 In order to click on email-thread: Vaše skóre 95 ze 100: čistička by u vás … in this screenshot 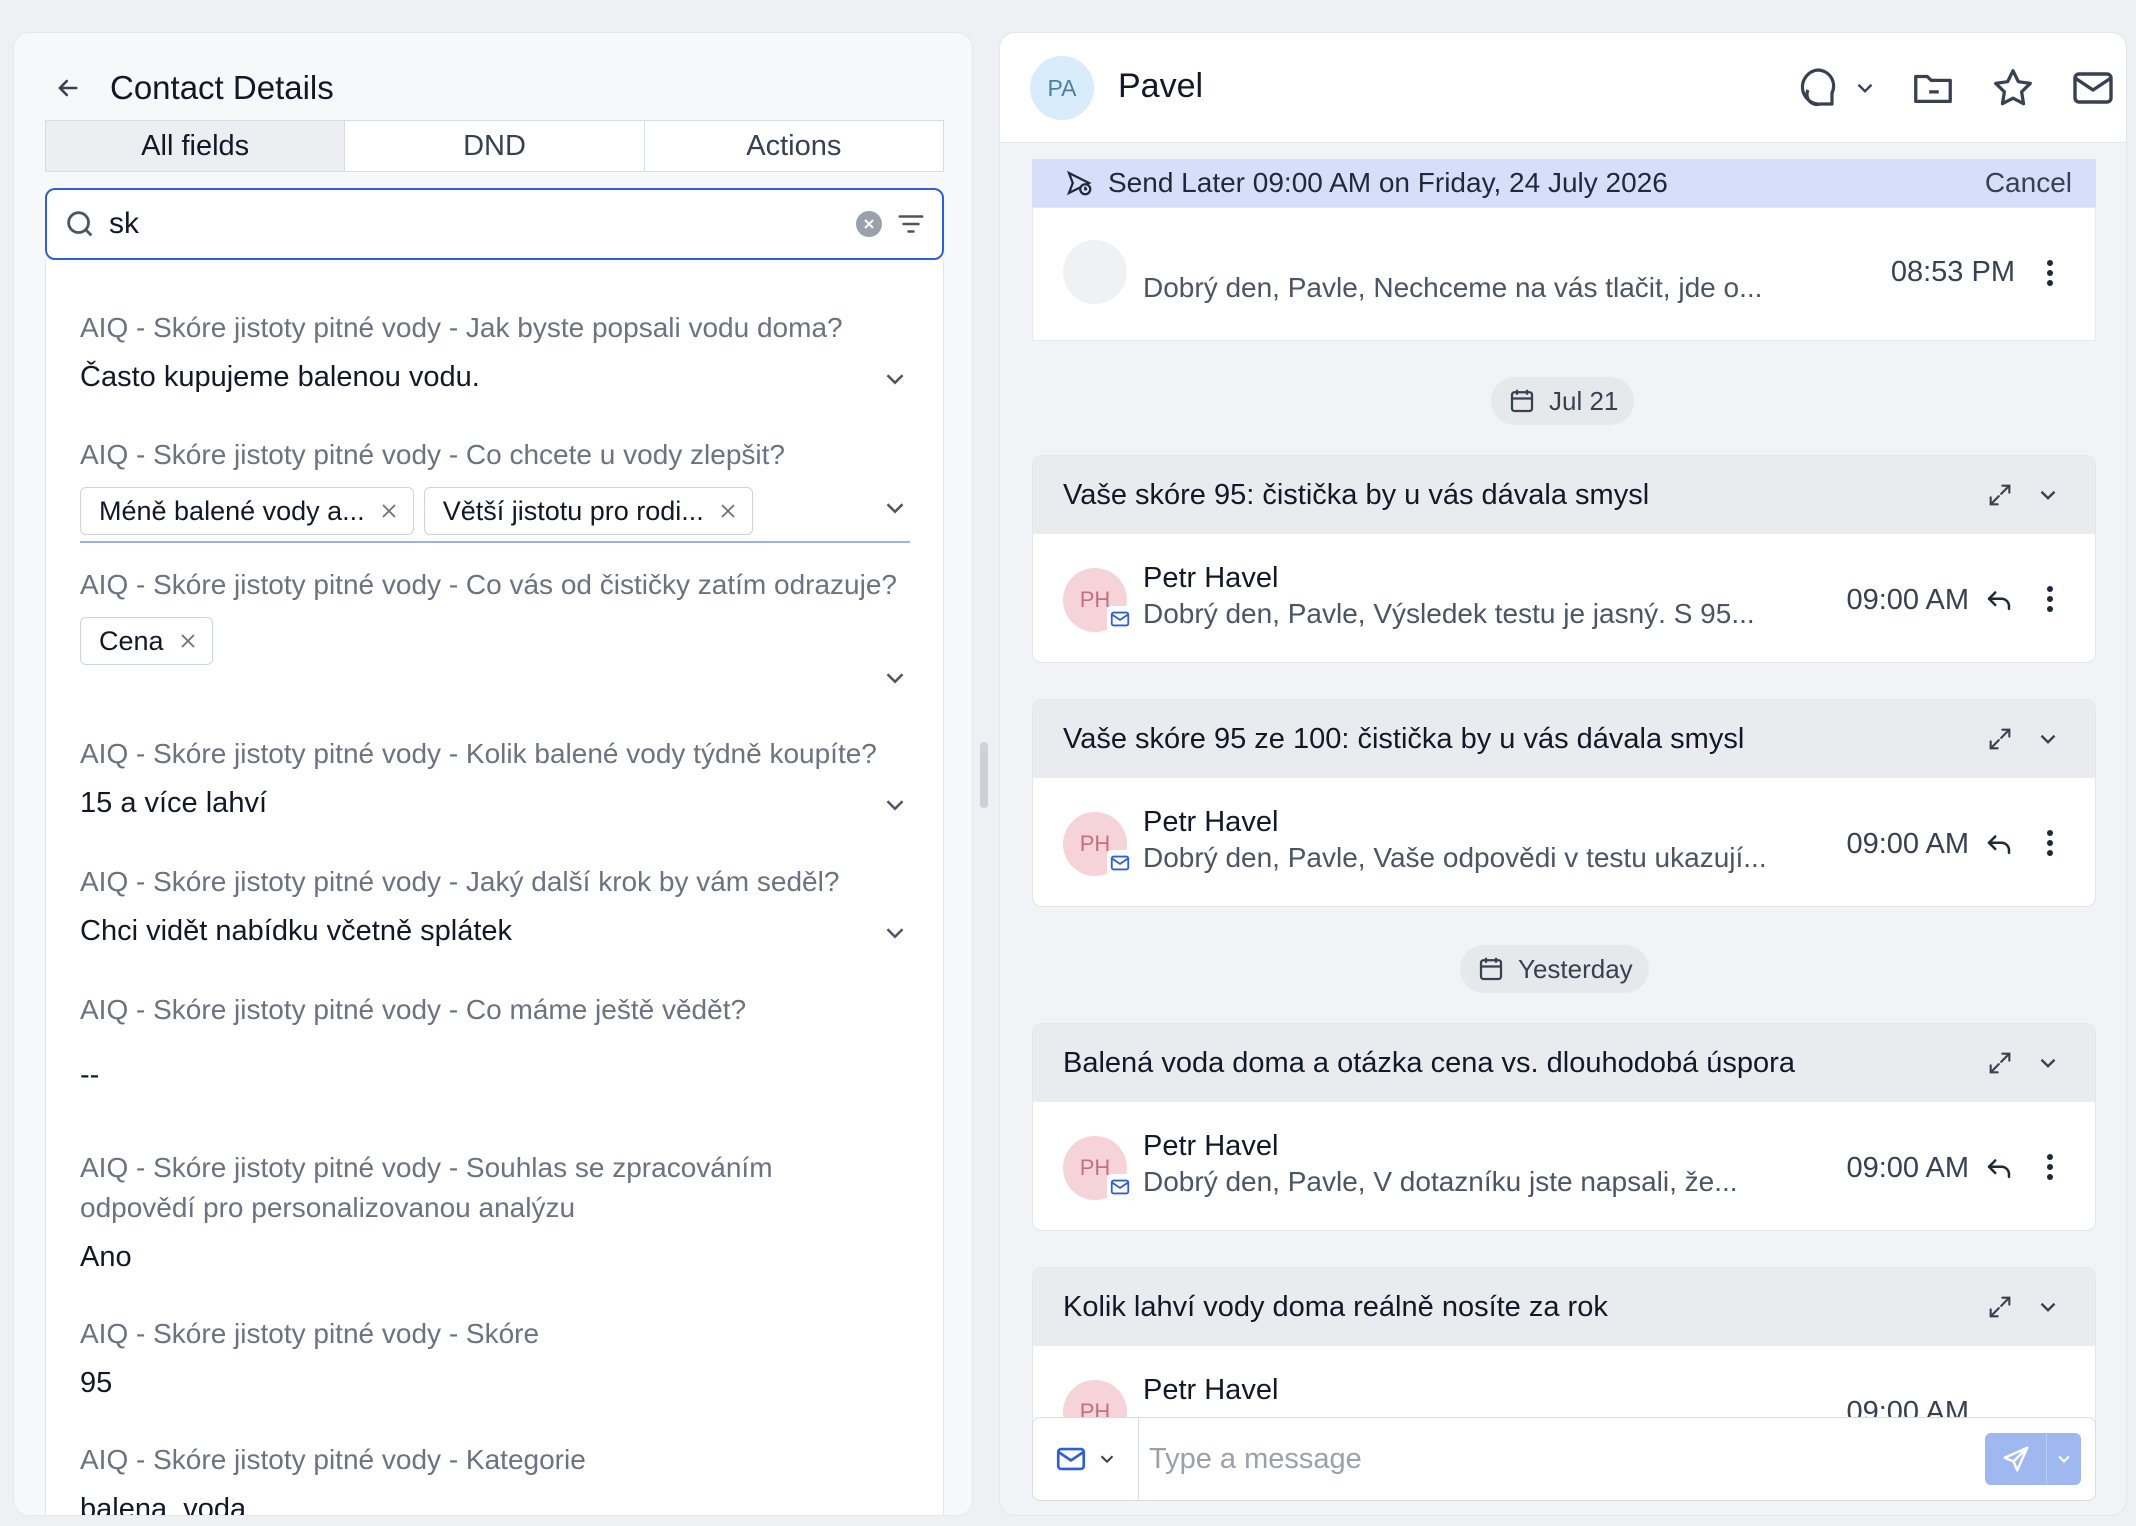, I will do `click(1564, 803)`.